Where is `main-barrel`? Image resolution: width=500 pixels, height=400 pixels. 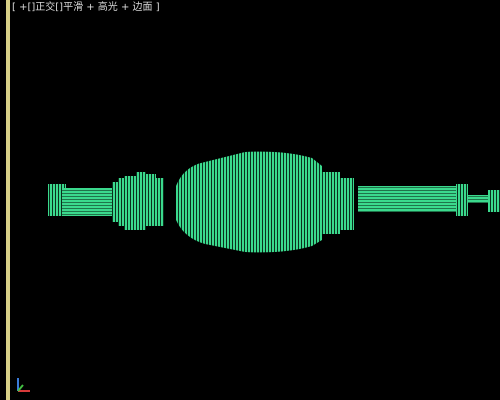
main-barrel is located at coordinates (249, 202).